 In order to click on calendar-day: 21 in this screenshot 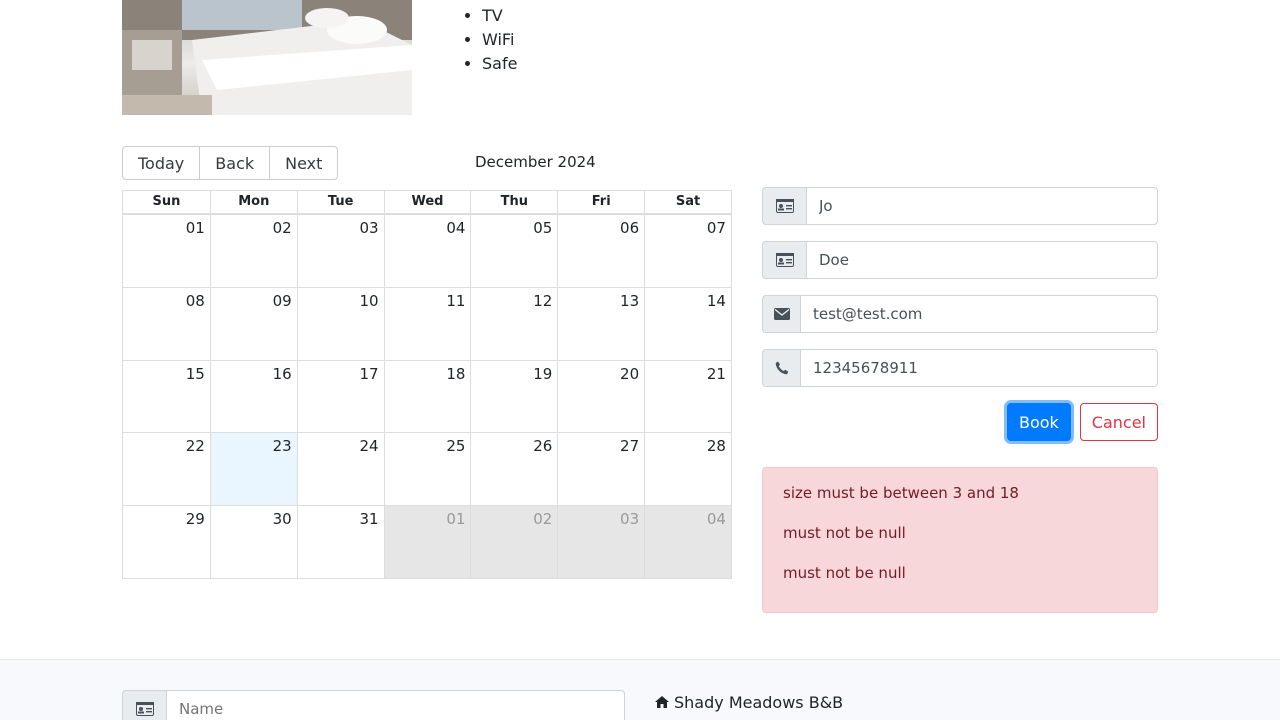, I will do `click(687, 396)`.